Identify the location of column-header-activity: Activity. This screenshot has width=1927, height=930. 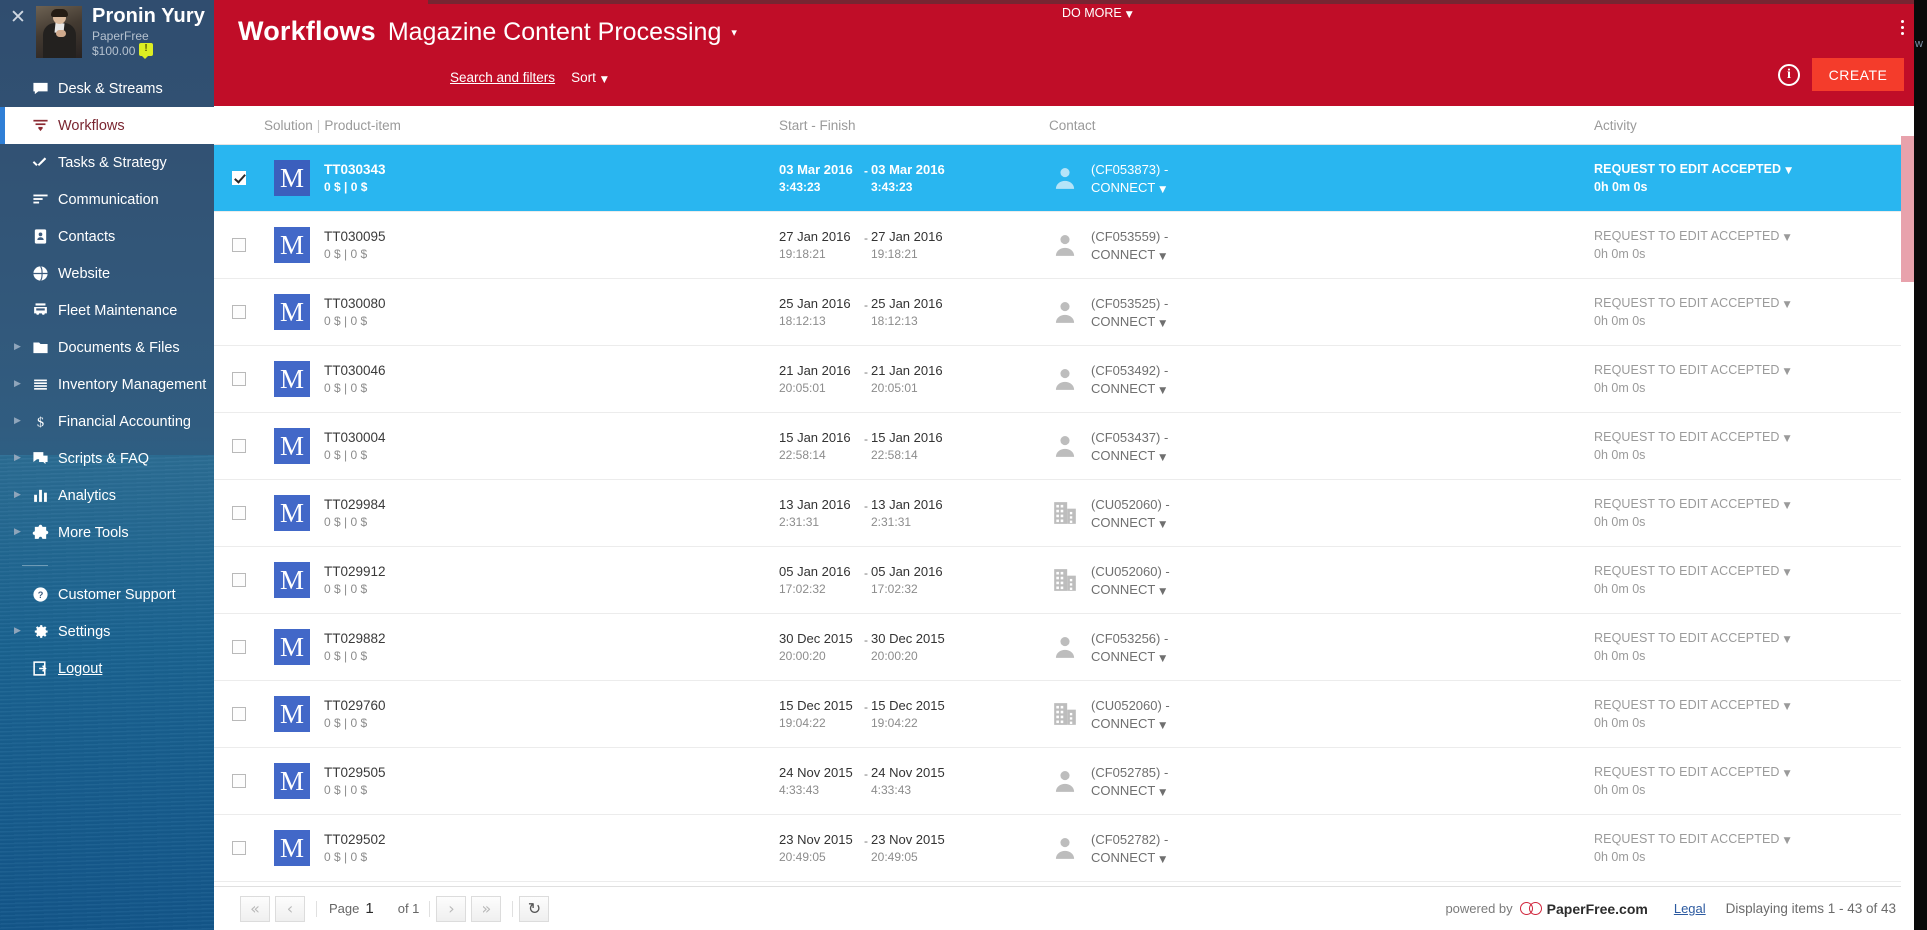
(1744, 125).